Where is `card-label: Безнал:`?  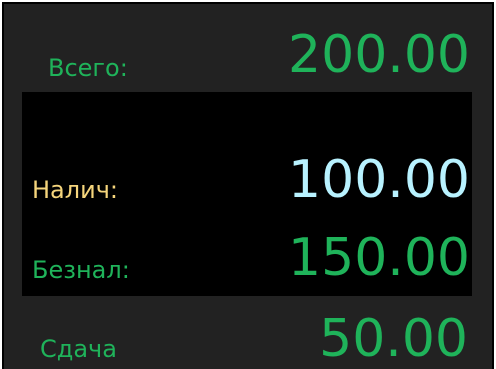 card-label: Безнал: is located at coordinates (81, 270).